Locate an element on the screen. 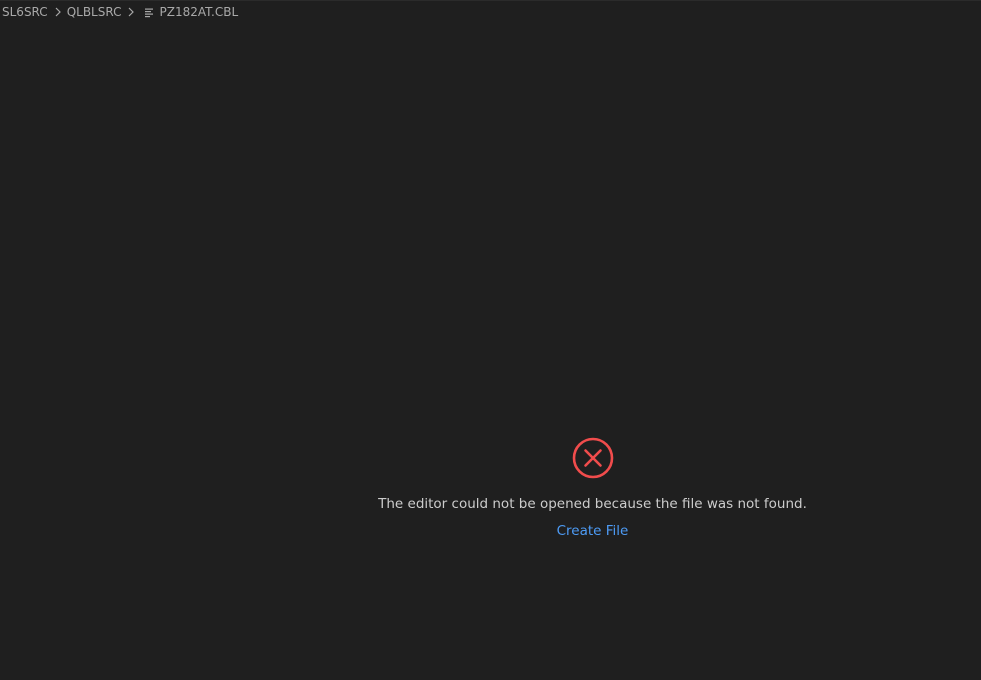 The width and height of the screenshot is (981, 680). file-lines-icon is located at coordinates (149, 12).